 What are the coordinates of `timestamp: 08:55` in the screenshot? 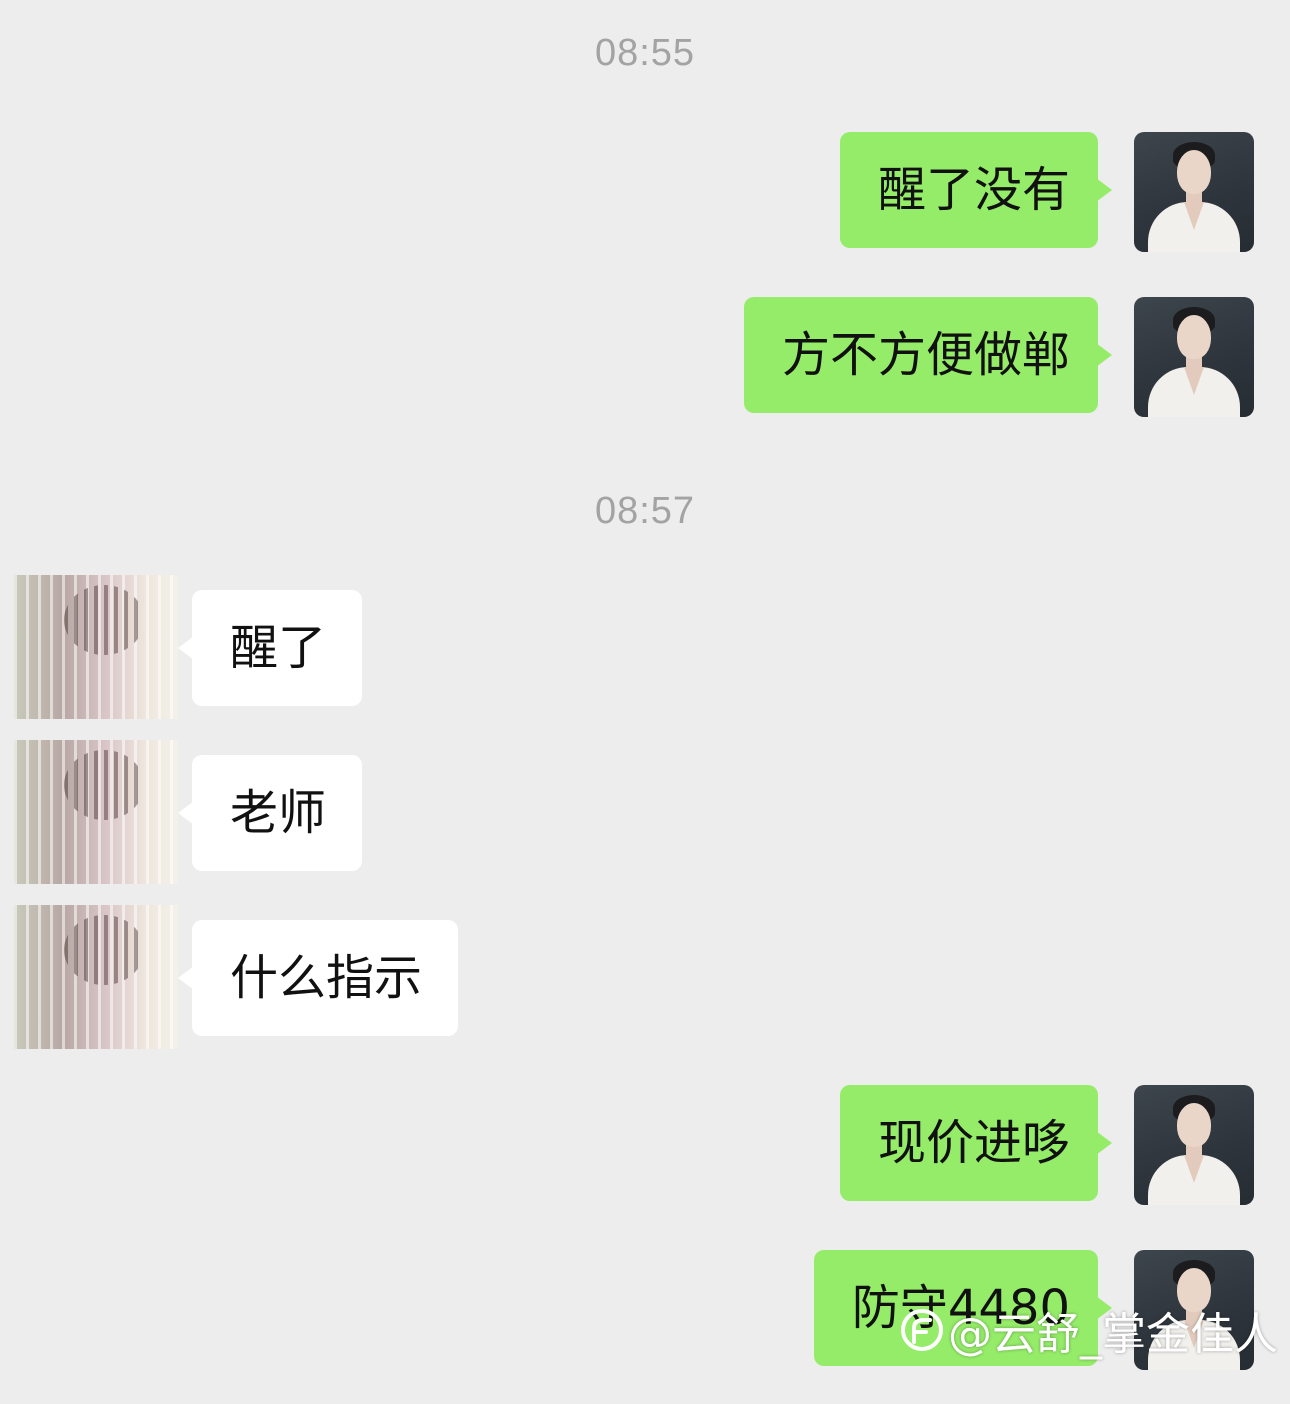 It's located at (645, 53).